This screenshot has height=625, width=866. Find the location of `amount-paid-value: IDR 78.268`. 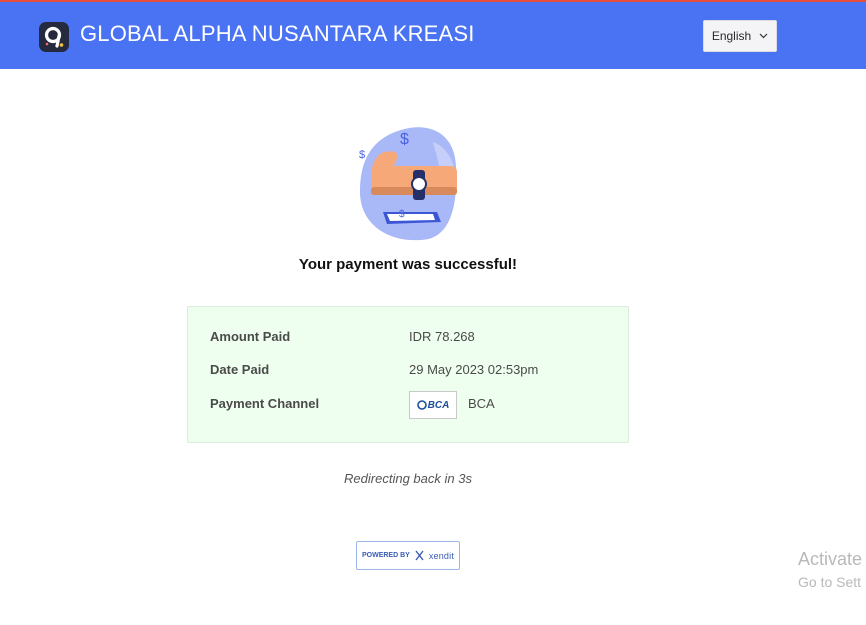

amount-paid-value: IDR 78.268 is located at coordinates (442, 336).